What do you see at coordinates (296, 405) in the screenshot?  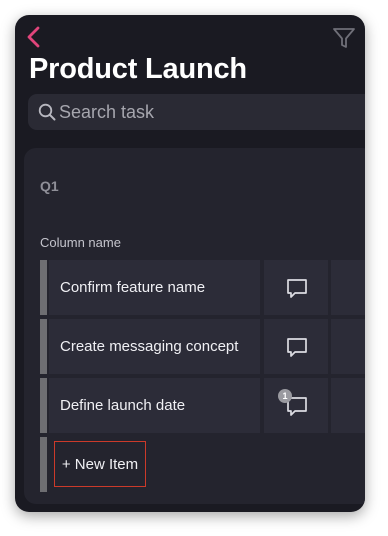 I see `comment-button: 1` at bounding box center [296, 405].